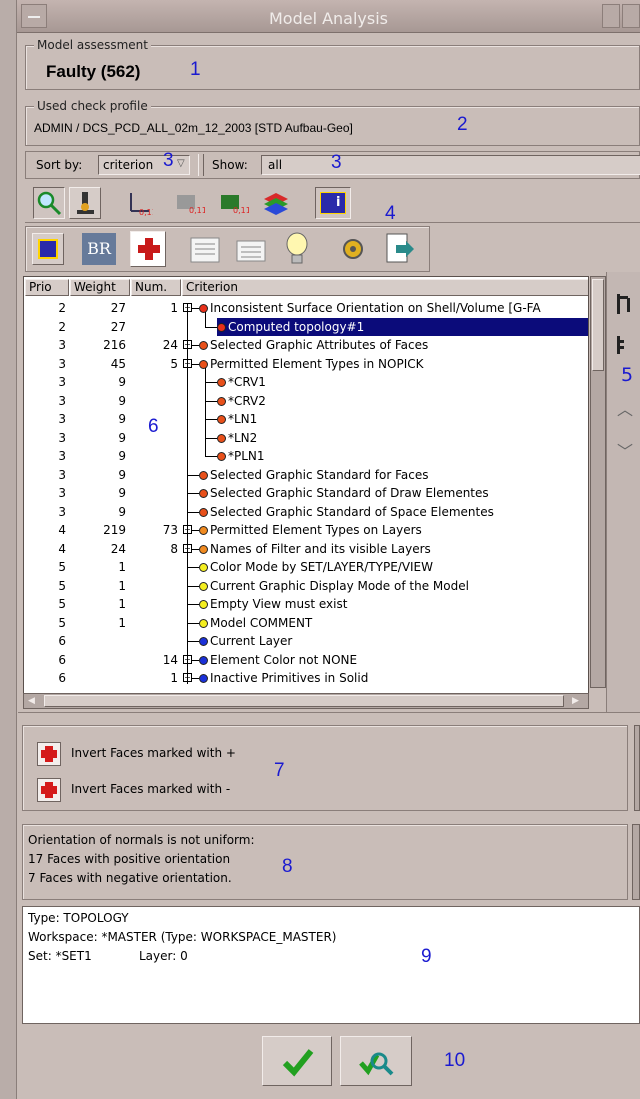 This screenshot has width=640, height=1099. Describe the element at coordinates (190, 202) in the screenshot. I see `stack-error-button: 0,11` at that location.